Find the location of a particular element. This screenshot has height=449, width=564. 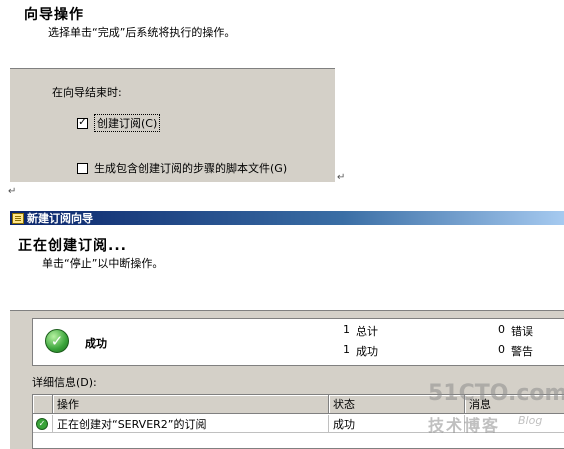

watermark-subtitle: 技术博客 is located at coordinates (464, 425).